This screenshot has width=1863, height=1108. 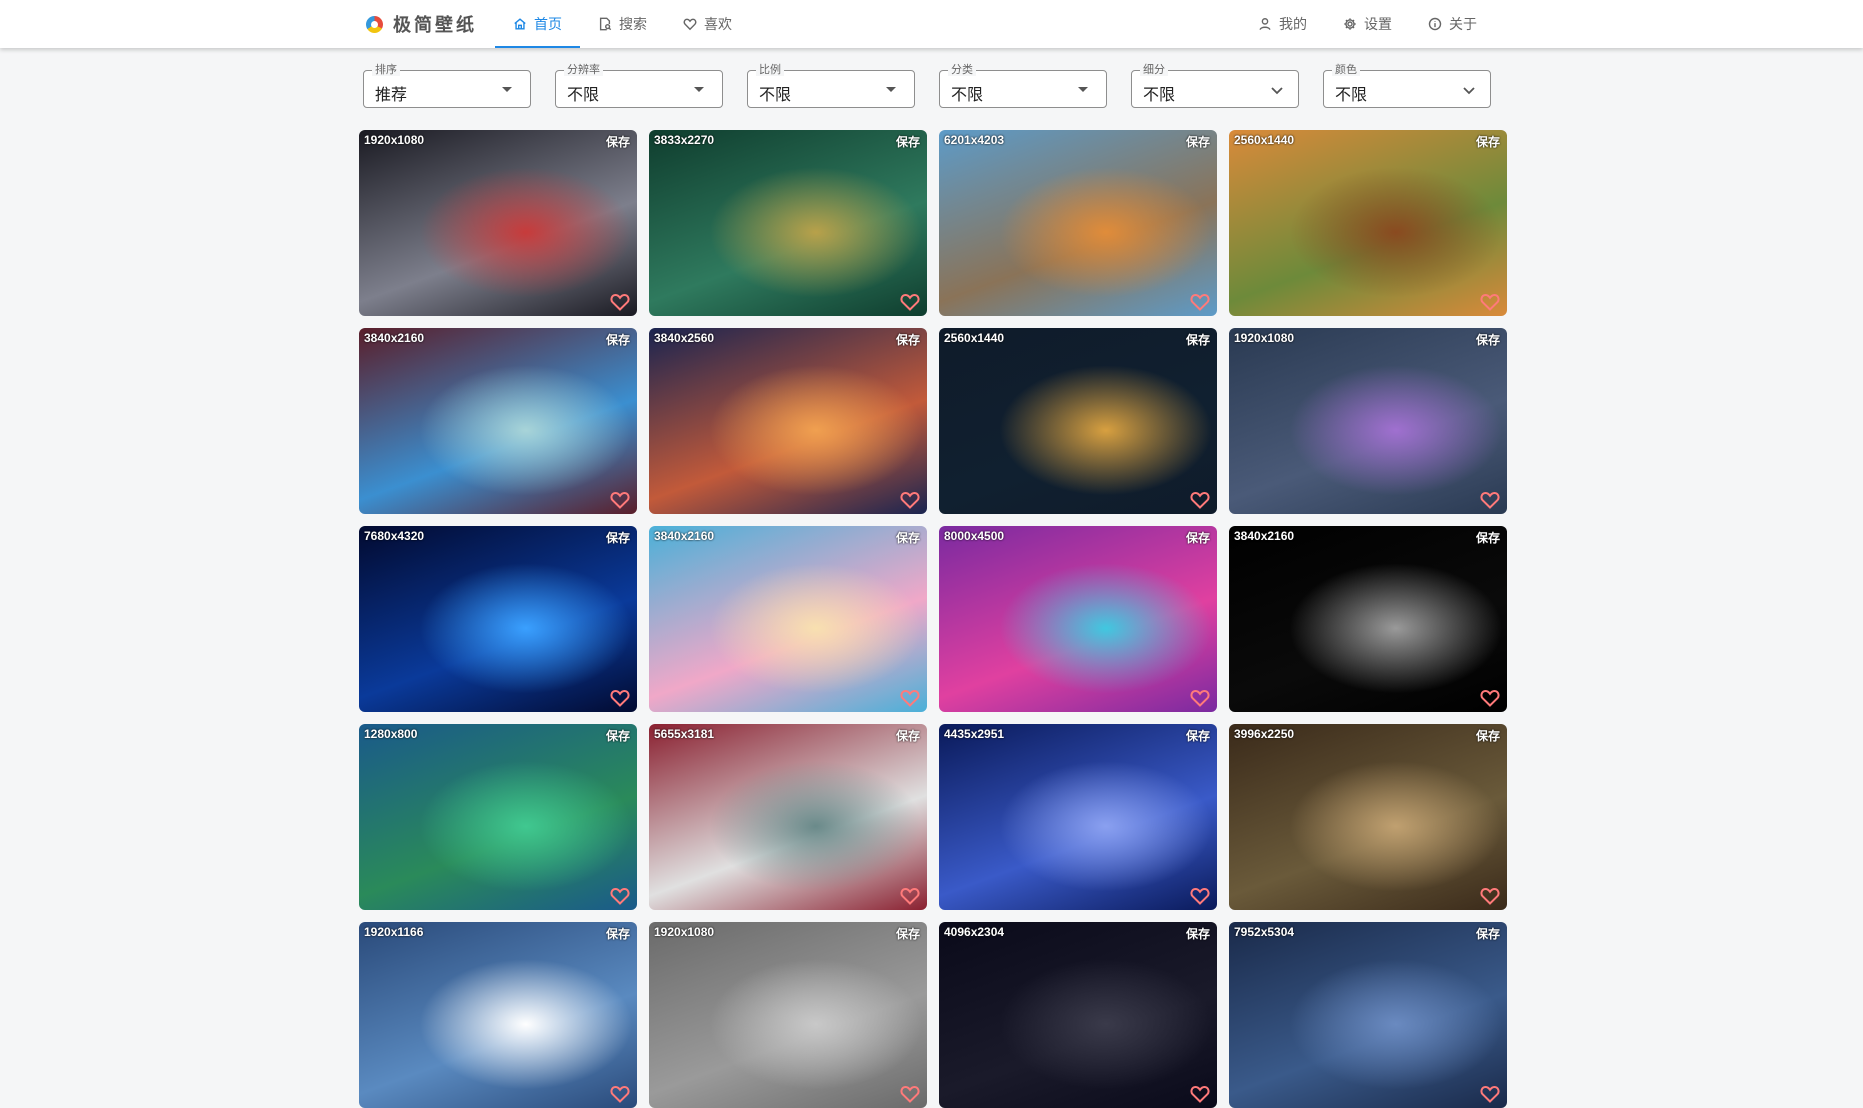 I want to click on app-logo: 极简壁纸, so click(x=421, y=24).